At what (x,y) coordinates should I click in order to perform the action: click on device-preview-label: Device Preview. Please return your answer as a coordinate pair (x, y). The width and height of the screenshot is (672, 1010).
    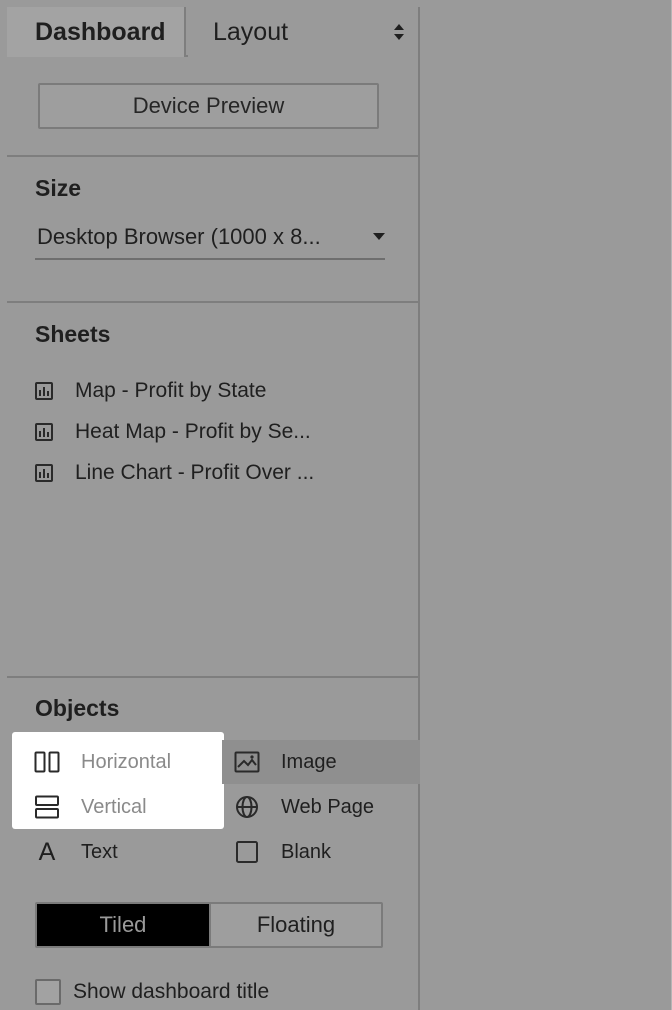
    Looking at the image, I should click on (208, 105).